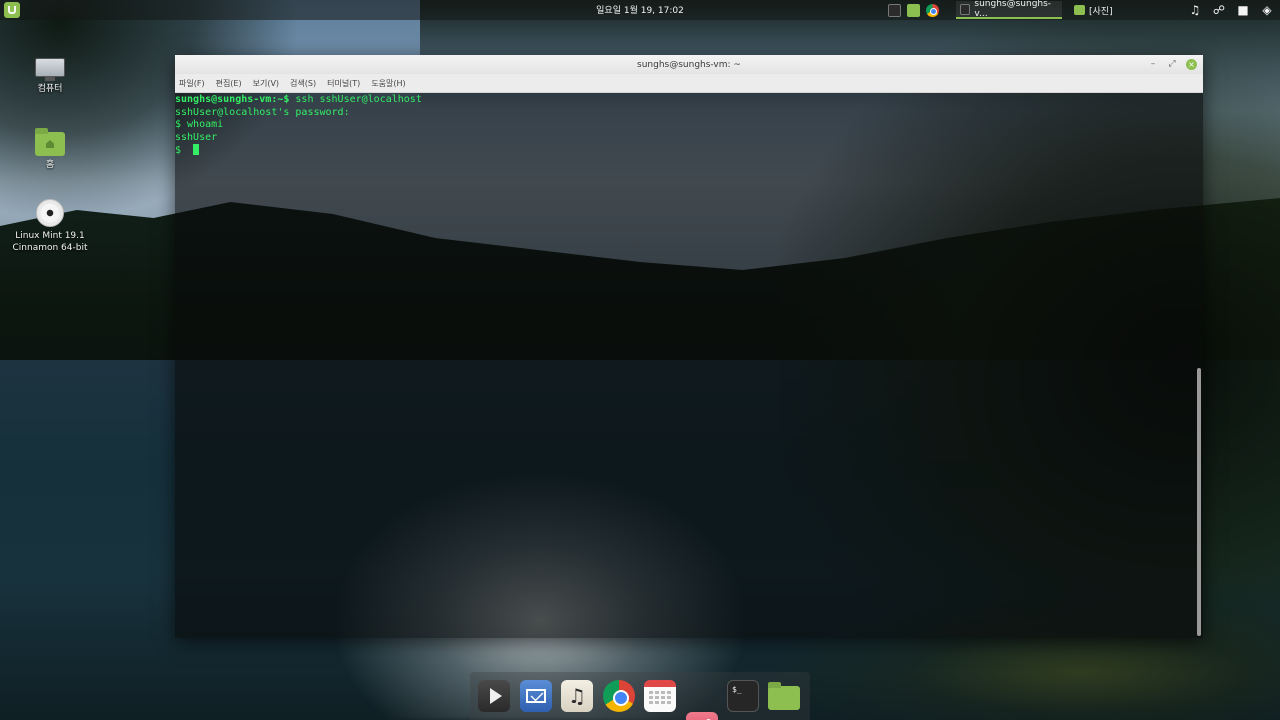  Describe the element at coordinates (577, 696) in the screenshot. I see `music-icon: ♫` at that location.